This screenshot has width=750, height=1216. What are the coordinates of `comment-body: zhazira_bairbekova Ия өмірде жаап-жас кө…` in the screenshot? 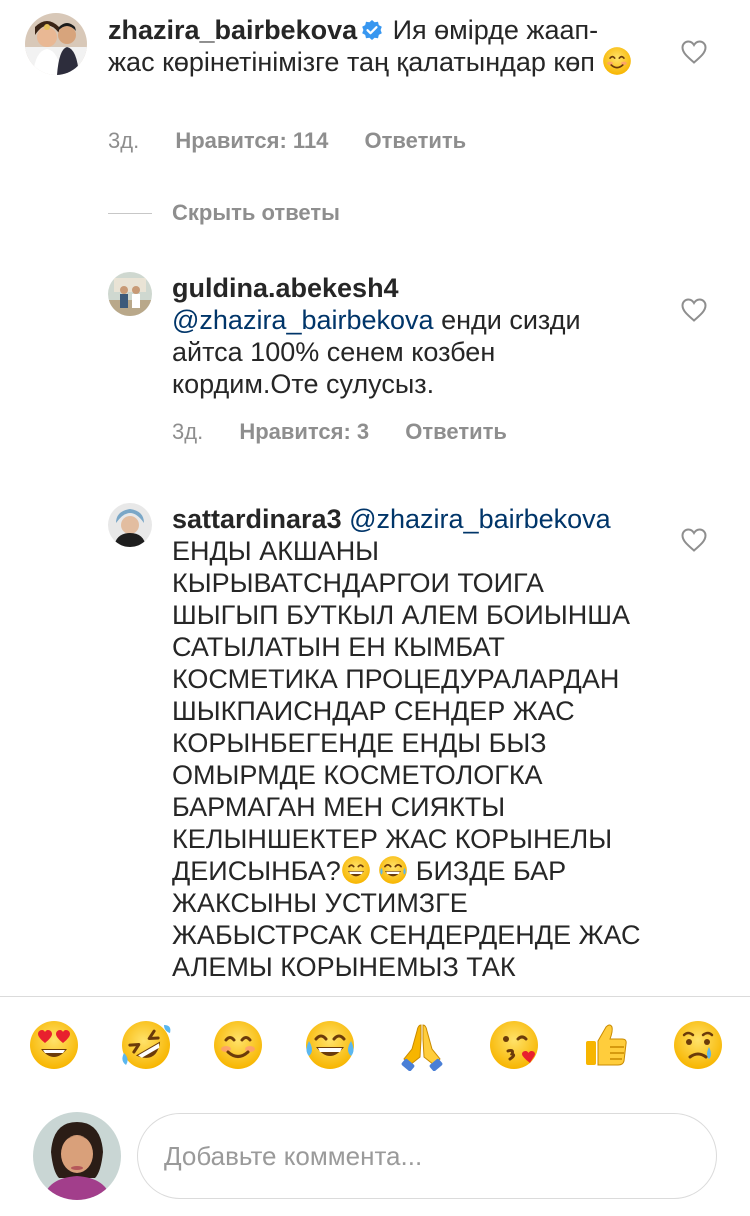 It's located at (373, 46).